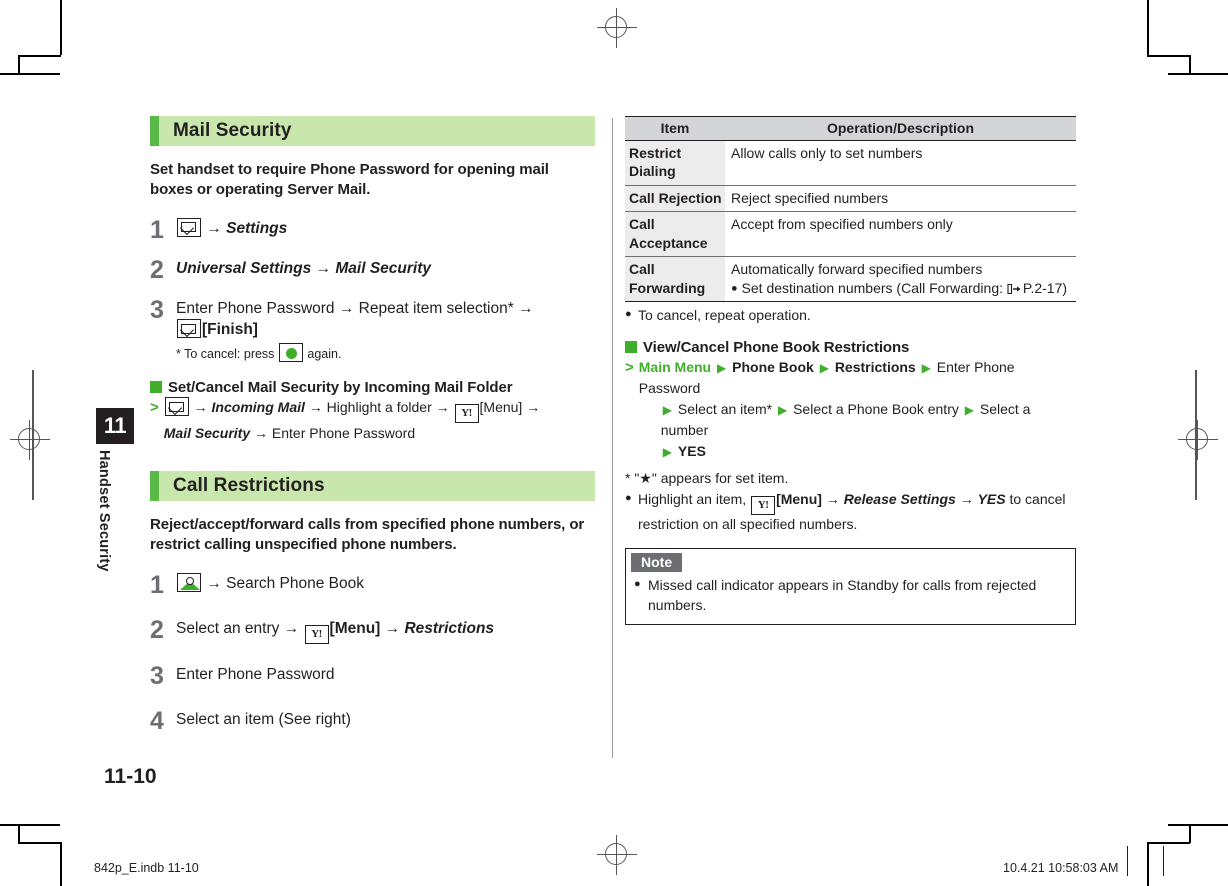 This screenshot has height=886, width=1228. I want to click on section-heading-label: Call Restrictions, so click(249, 486).